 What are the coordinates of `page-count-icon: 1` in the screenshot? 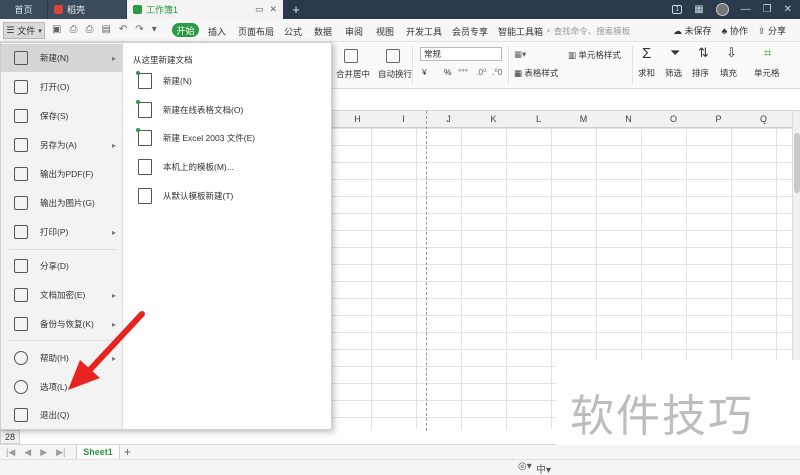 It's located at (677, 9).